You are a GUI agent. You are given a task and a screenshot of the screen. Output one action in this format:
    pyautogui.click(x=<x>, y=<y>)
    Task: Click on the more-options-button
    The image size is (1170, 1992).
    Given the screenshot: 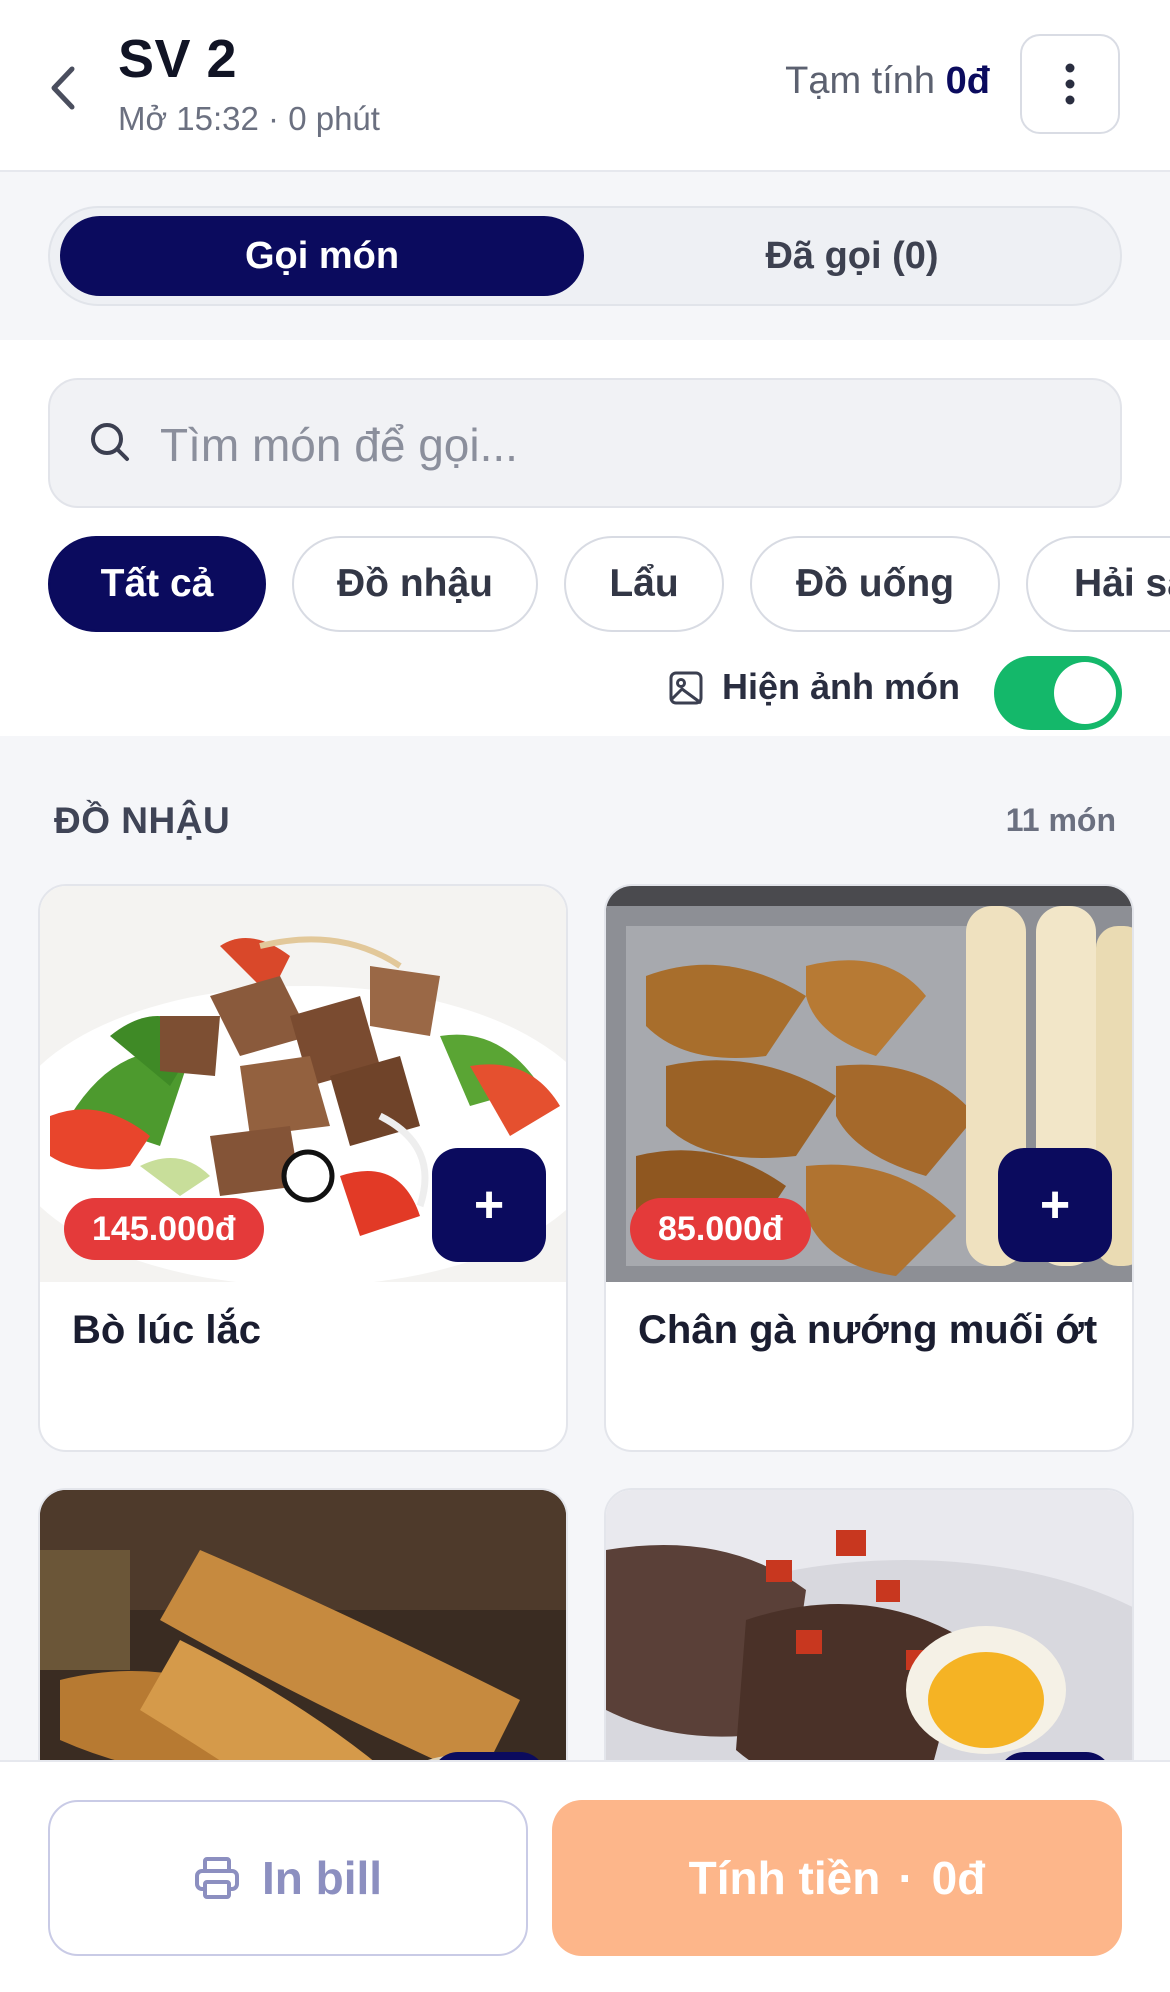 What is the action you would take?
    pyautogui.click(x=1070, y=84)
    